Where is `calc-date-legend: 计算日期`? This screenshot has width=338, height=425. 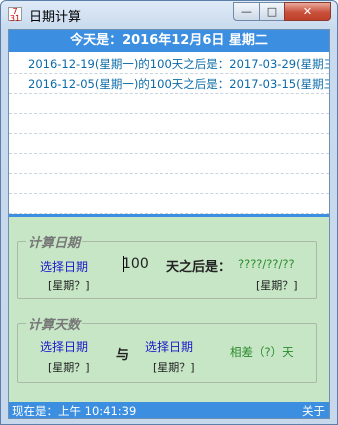
calc-date-legend: 计算日期 is located at coordinates (54, 241).